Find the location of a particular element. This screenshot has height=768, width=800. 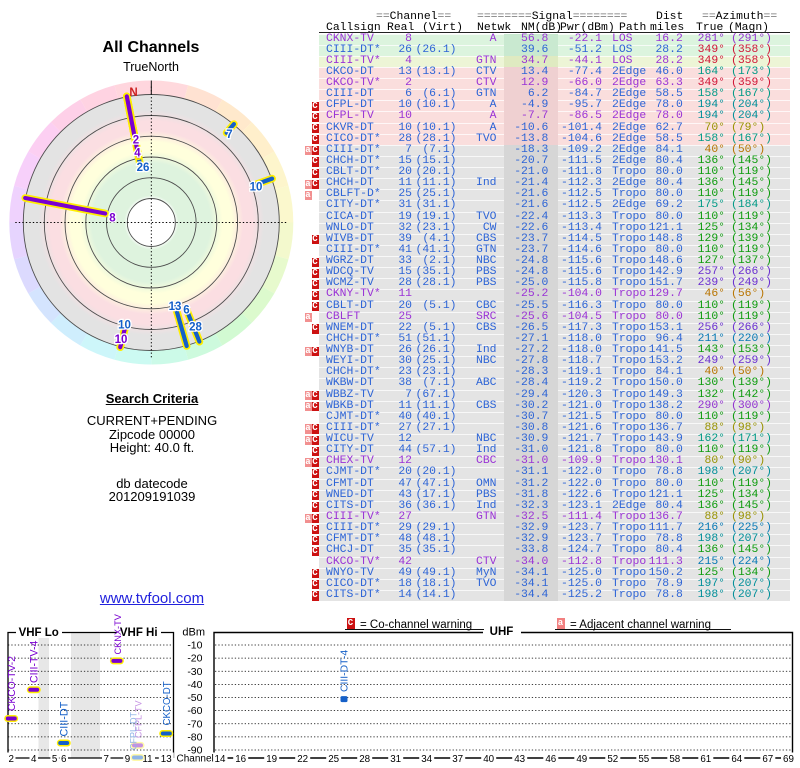

svg-text: CIII-DT-4 is located at coordinates (344, 671).